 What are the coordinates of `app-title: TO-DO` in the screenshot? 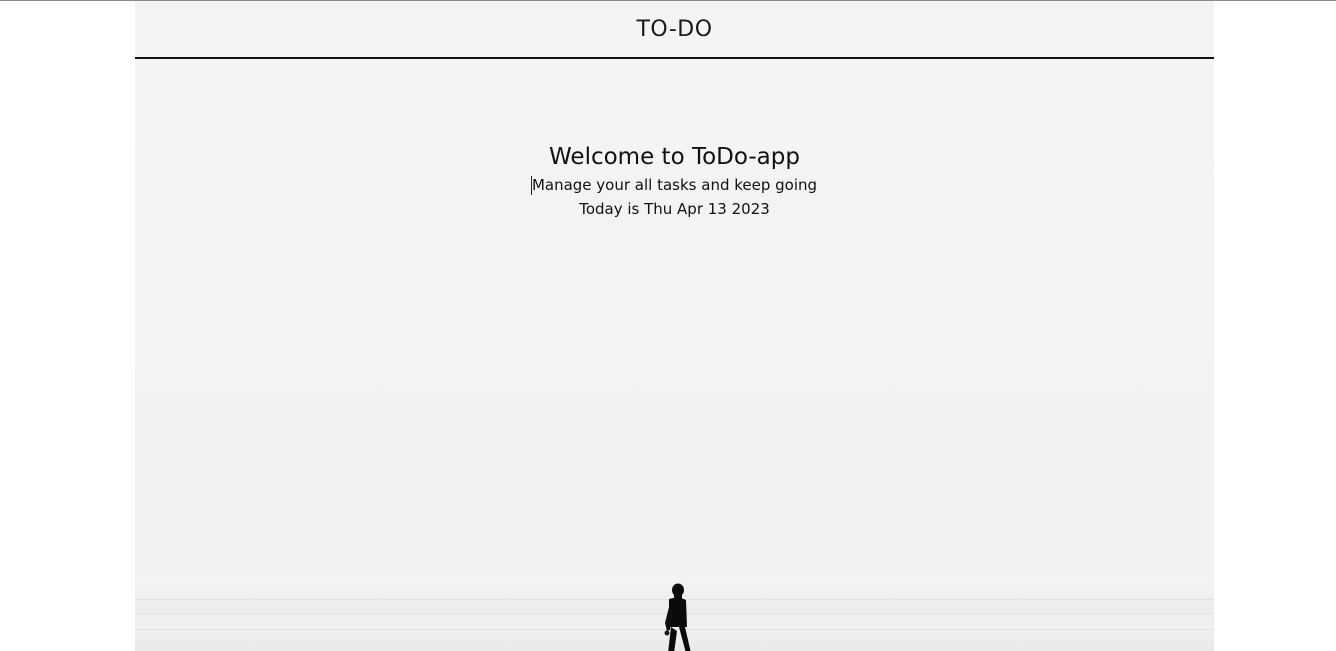 It's located at (674, 29).